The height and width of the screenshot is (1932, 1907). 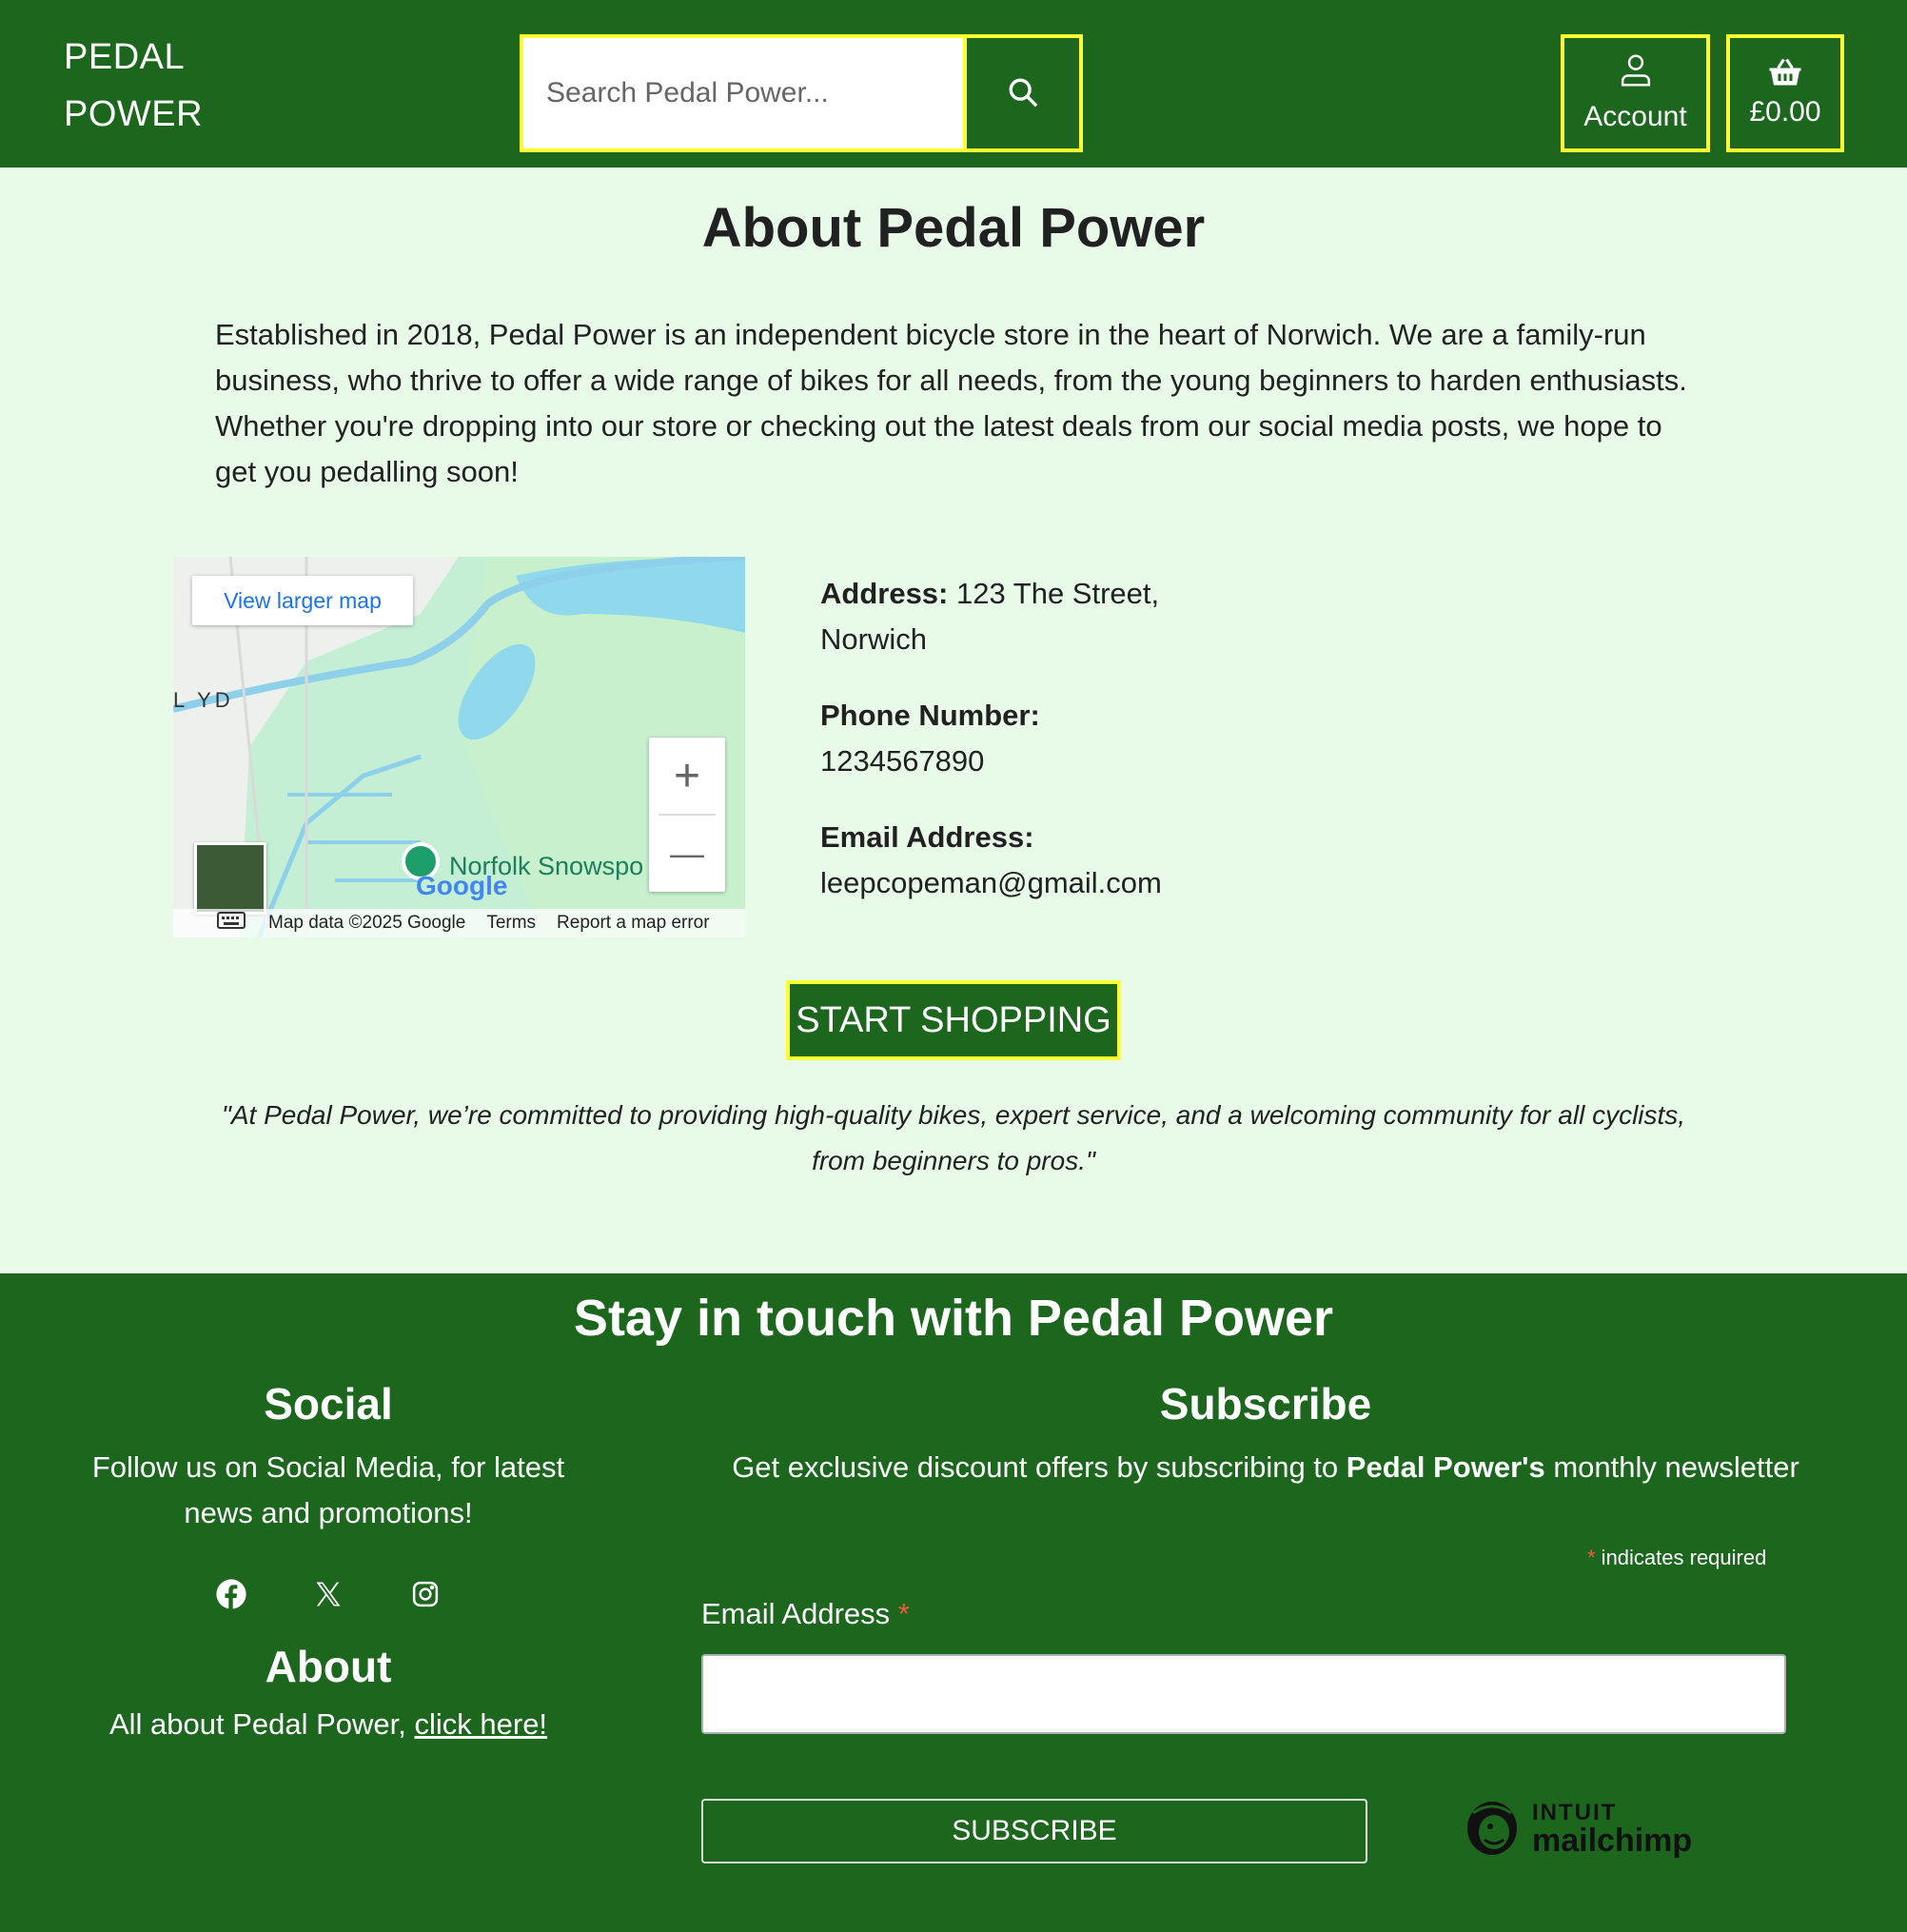 I want to click on social-links, so click(x=329, y=1594).